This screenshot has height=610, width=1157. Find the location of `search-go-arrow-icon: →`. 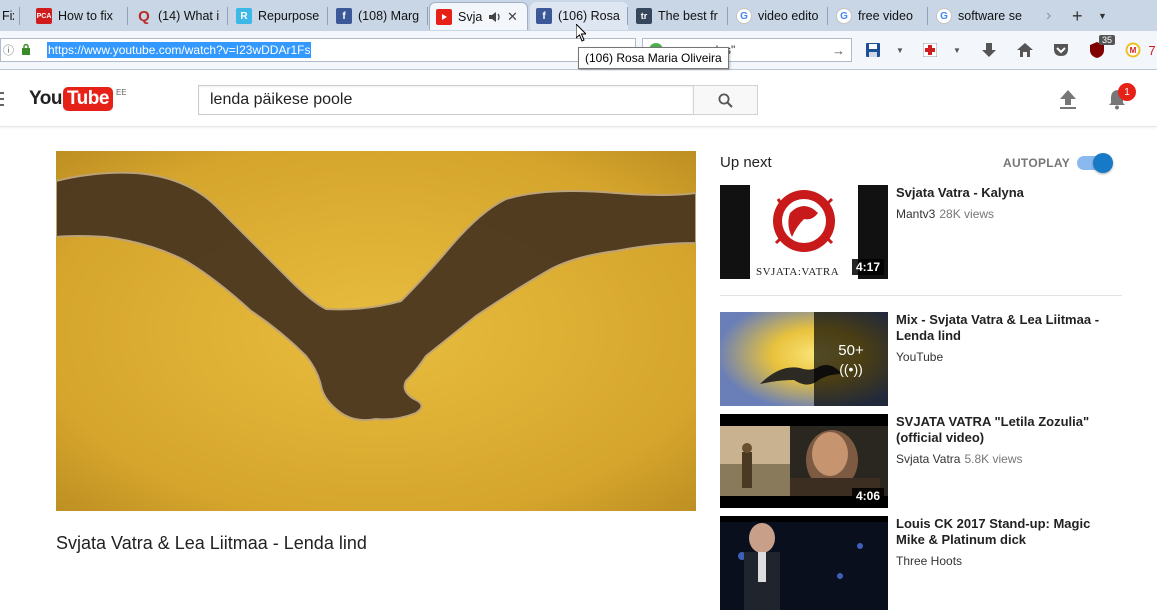

search-go-arrow-icon: → is located at coordinates (838, 50).